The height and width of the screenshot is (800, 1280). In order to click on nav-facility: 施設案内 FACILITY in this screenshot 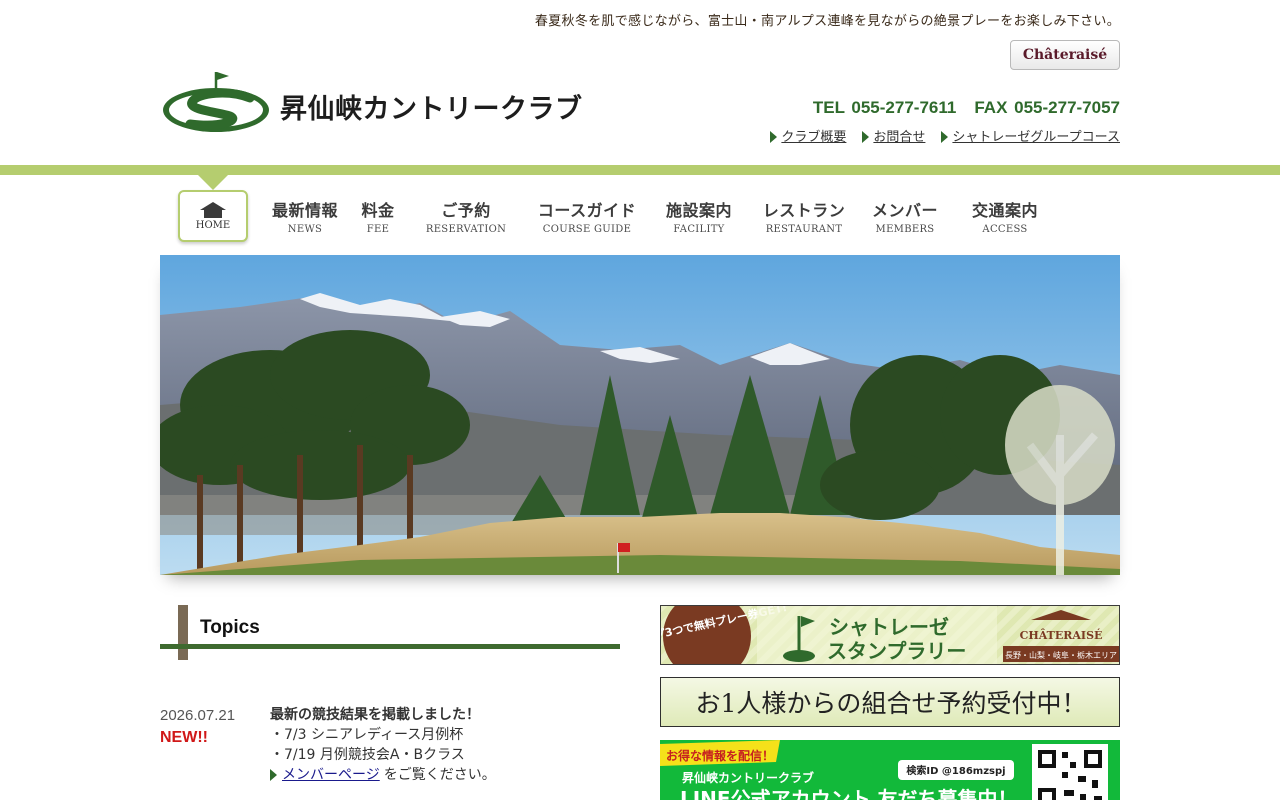, I will do `click(699, 216)`.